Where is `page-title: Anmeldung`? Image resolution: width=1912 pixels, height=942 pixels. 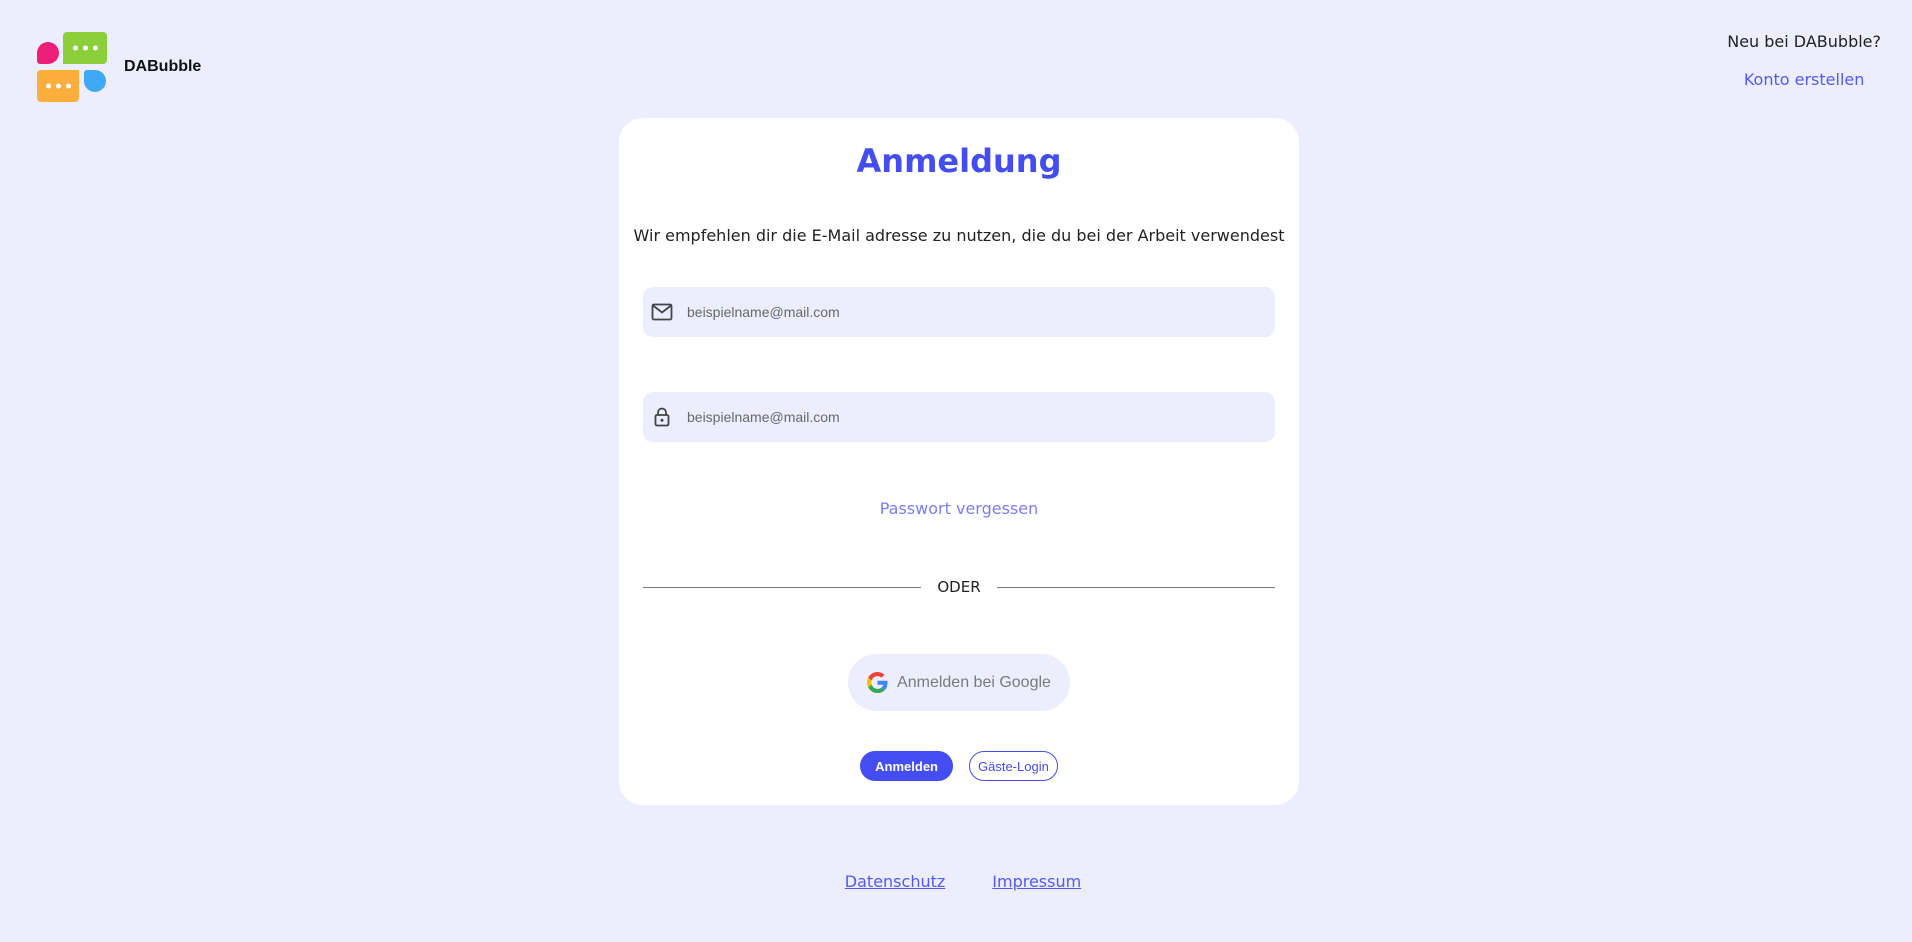
page-title: Anmeldung is located at coordinates (959, 161).